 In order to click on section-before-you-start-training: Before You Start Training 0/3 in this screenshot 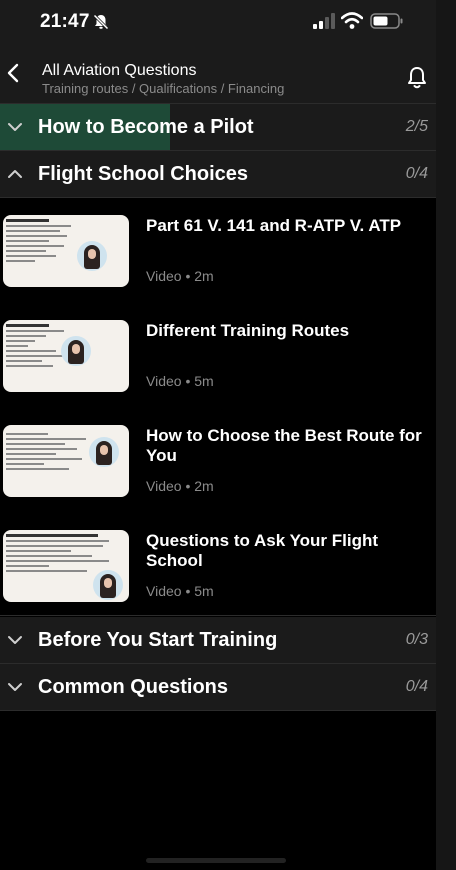, I will do `click(218, 640)`.